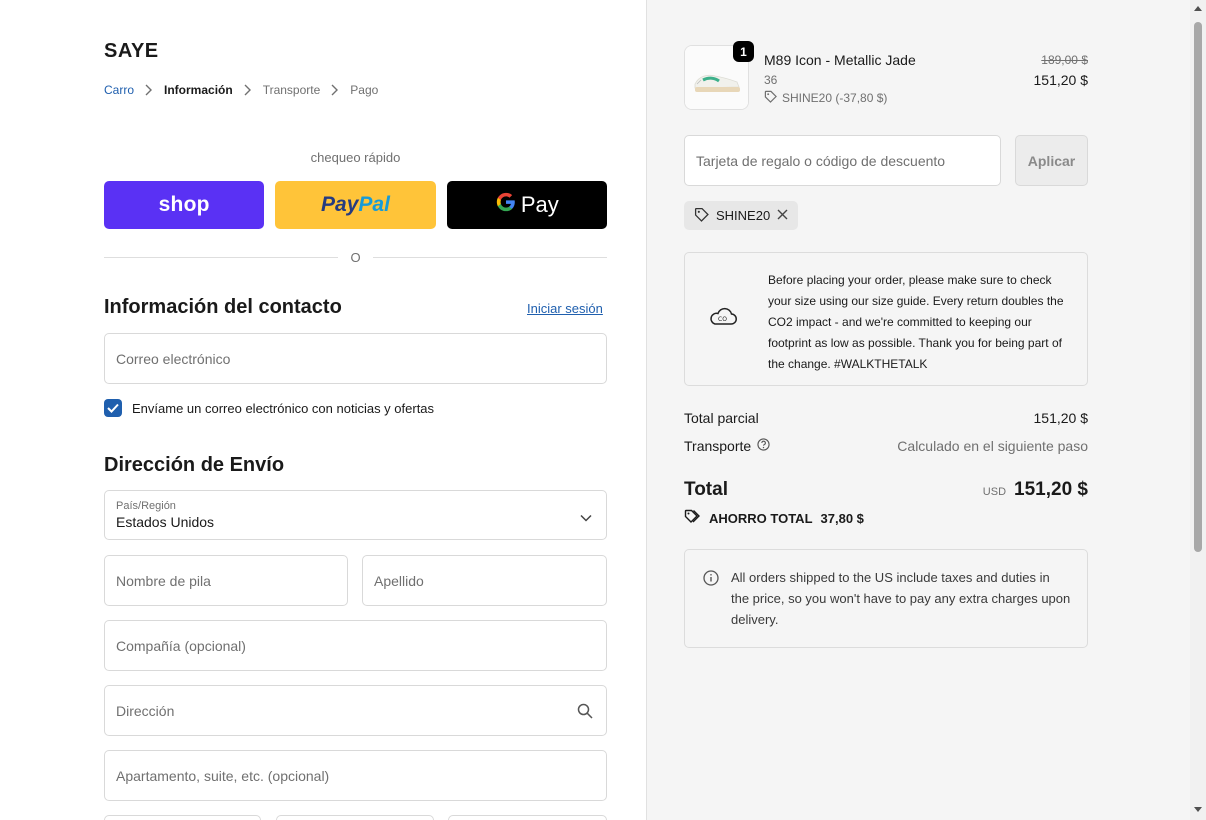 The image size is (1206, 820). Describe the element at coordinates (355, 710) in the screenshot. I see `address-field: Dirección` at that location.